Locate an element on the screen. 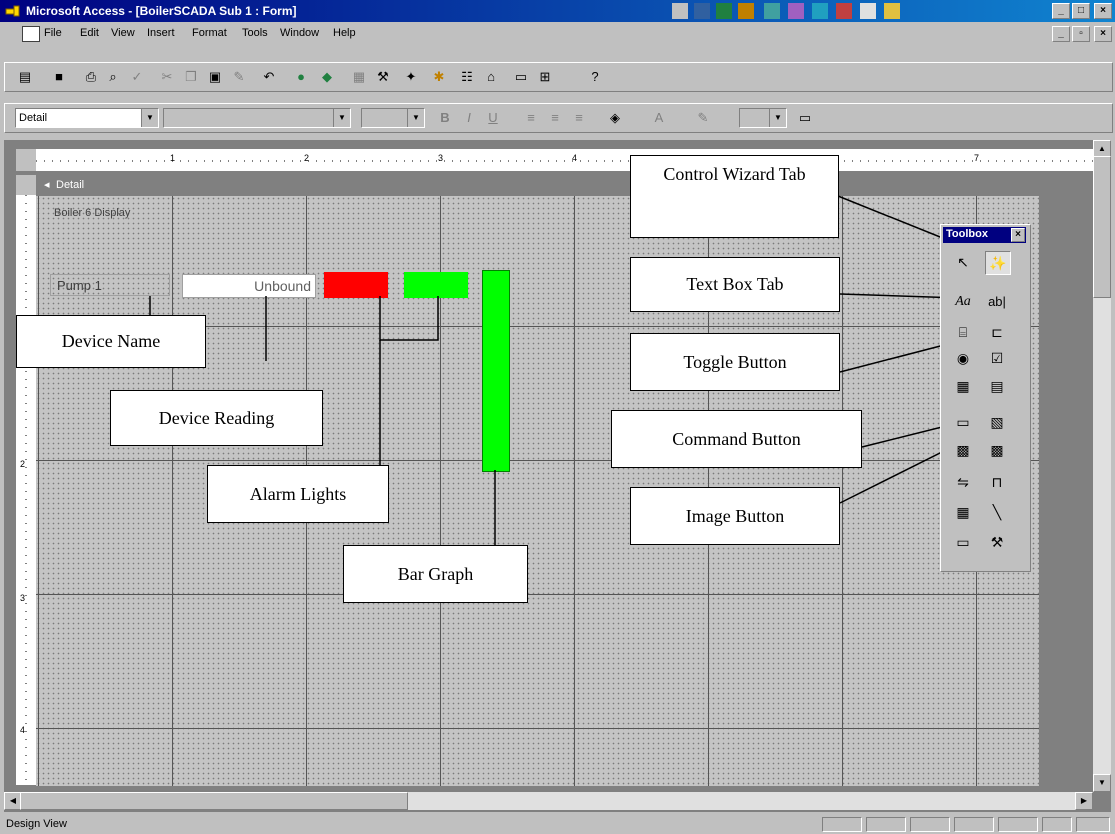 Image resolution: width=1115 pixels, height=834 pixels. callout-alarm-lights: Alarm Lights is located at coordinates (298, 494).